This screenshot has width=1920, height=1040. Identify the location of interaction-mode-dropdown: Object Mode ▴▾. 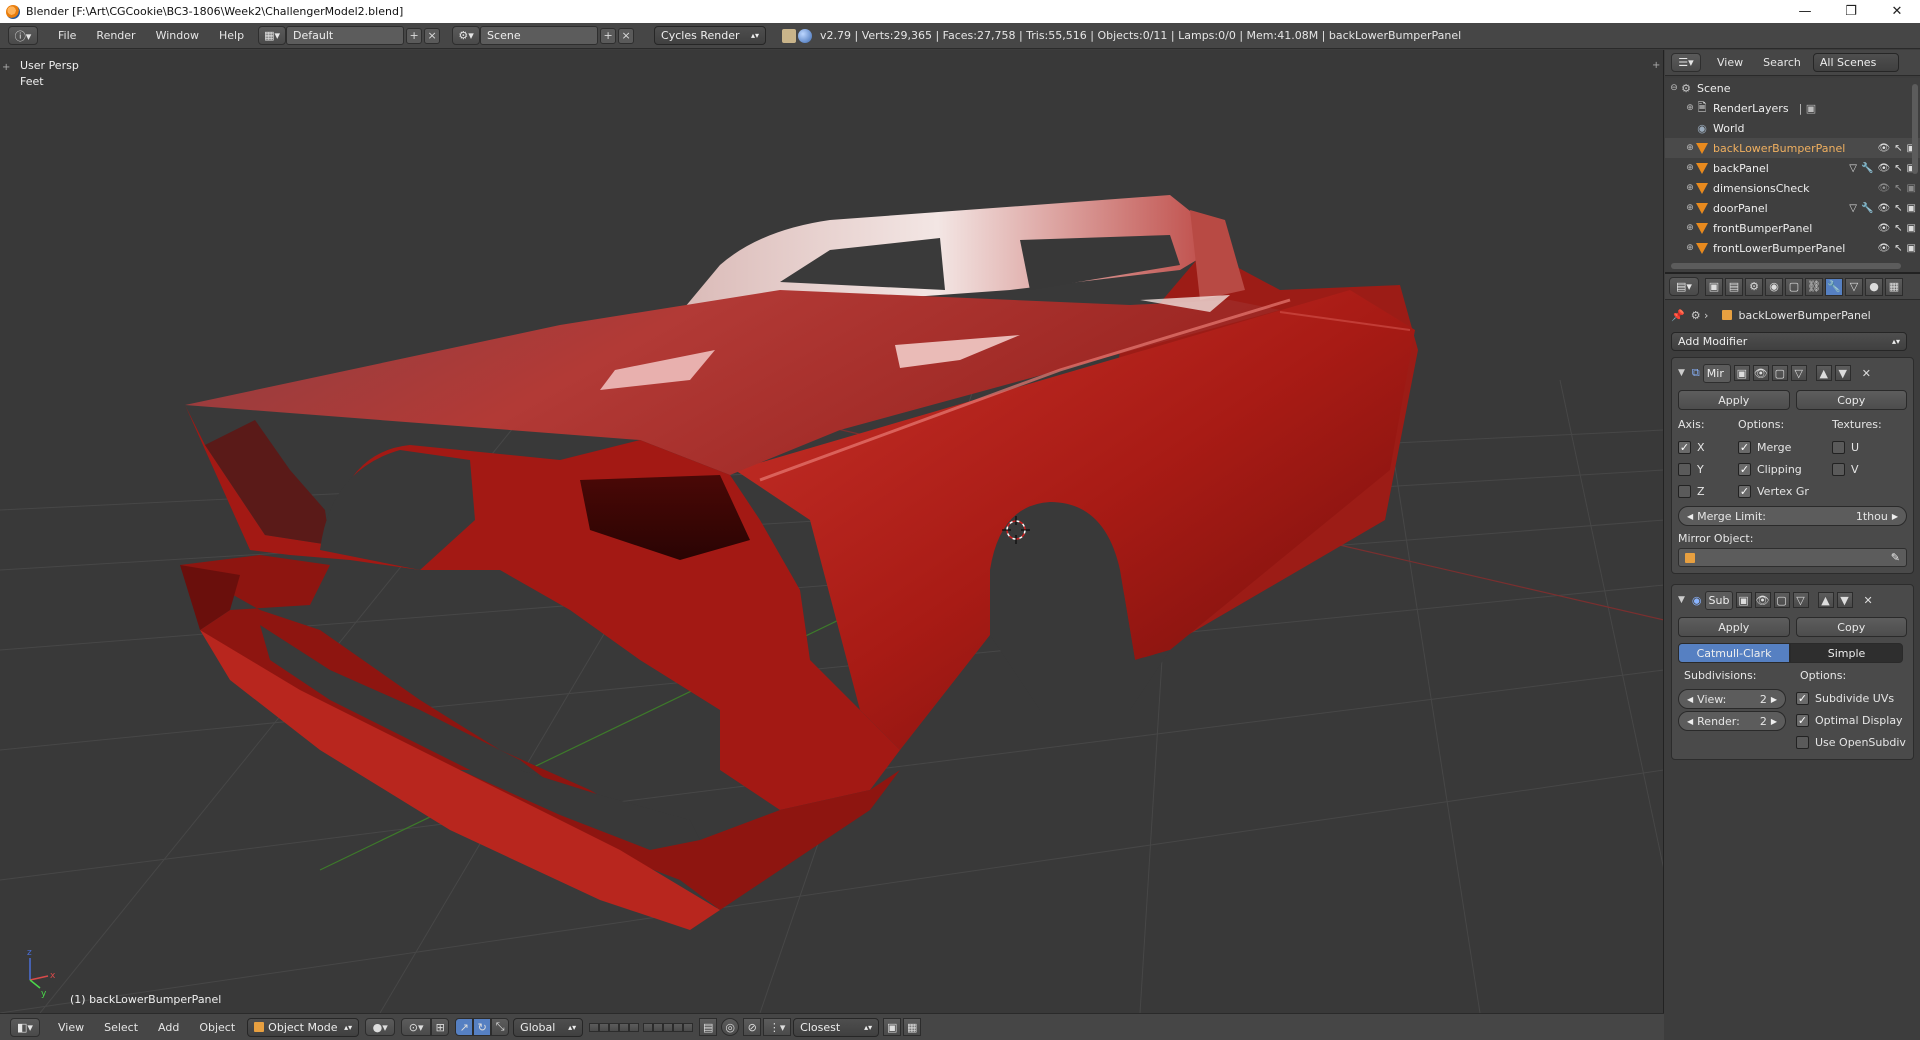
(303, 1027).